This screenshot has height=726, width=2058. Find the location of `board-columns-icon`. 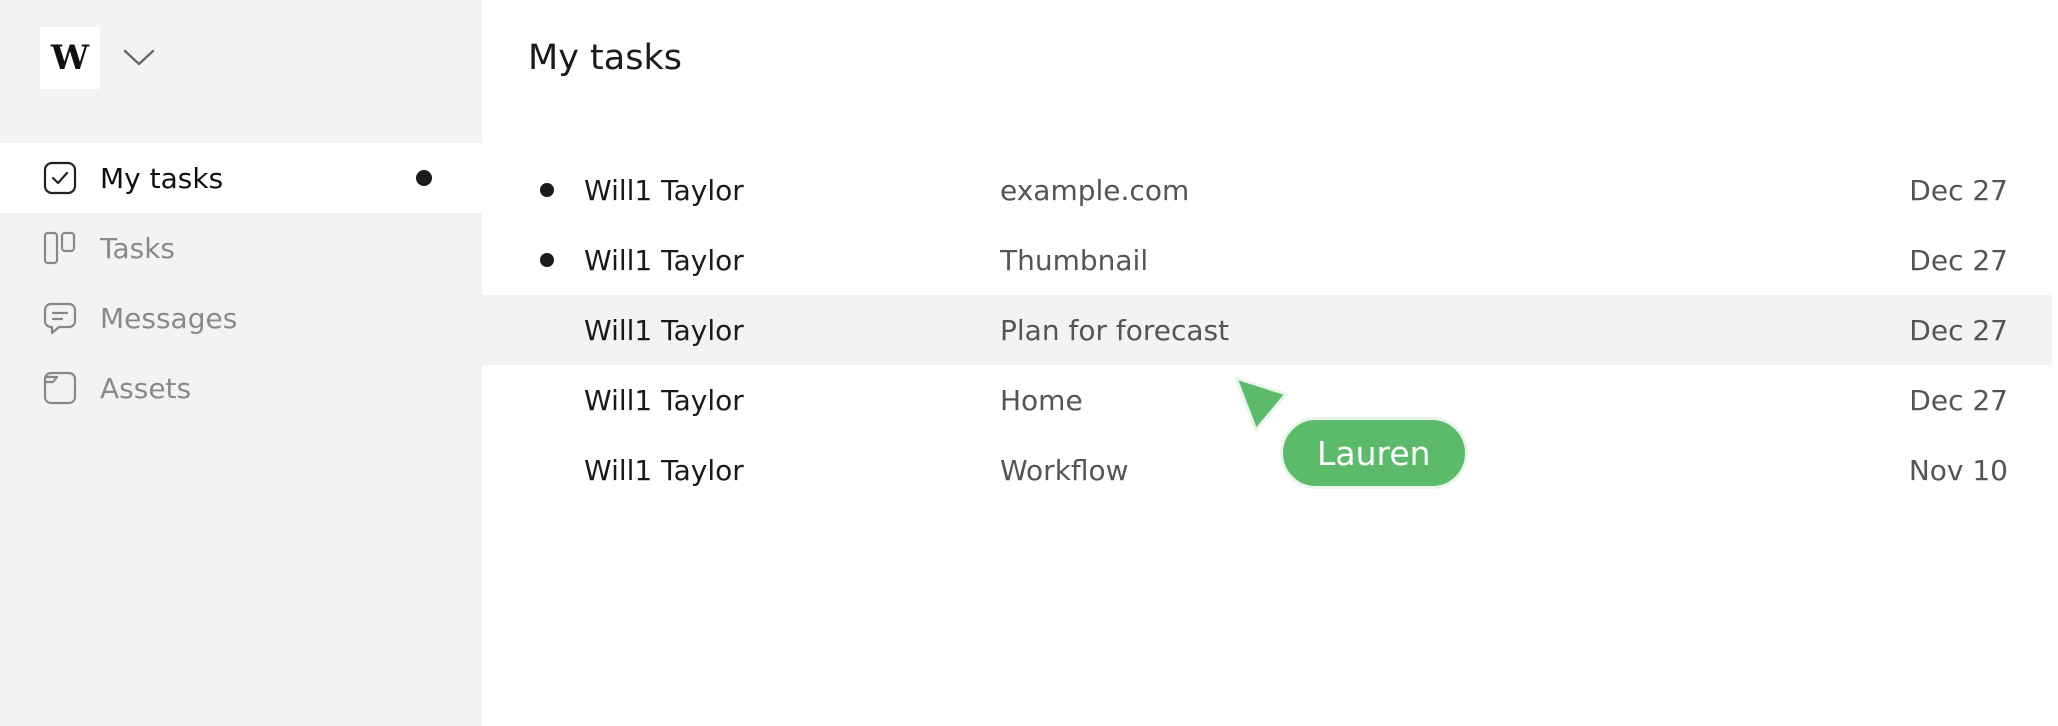

board-columns-icon is located at coordinates (60, 248).